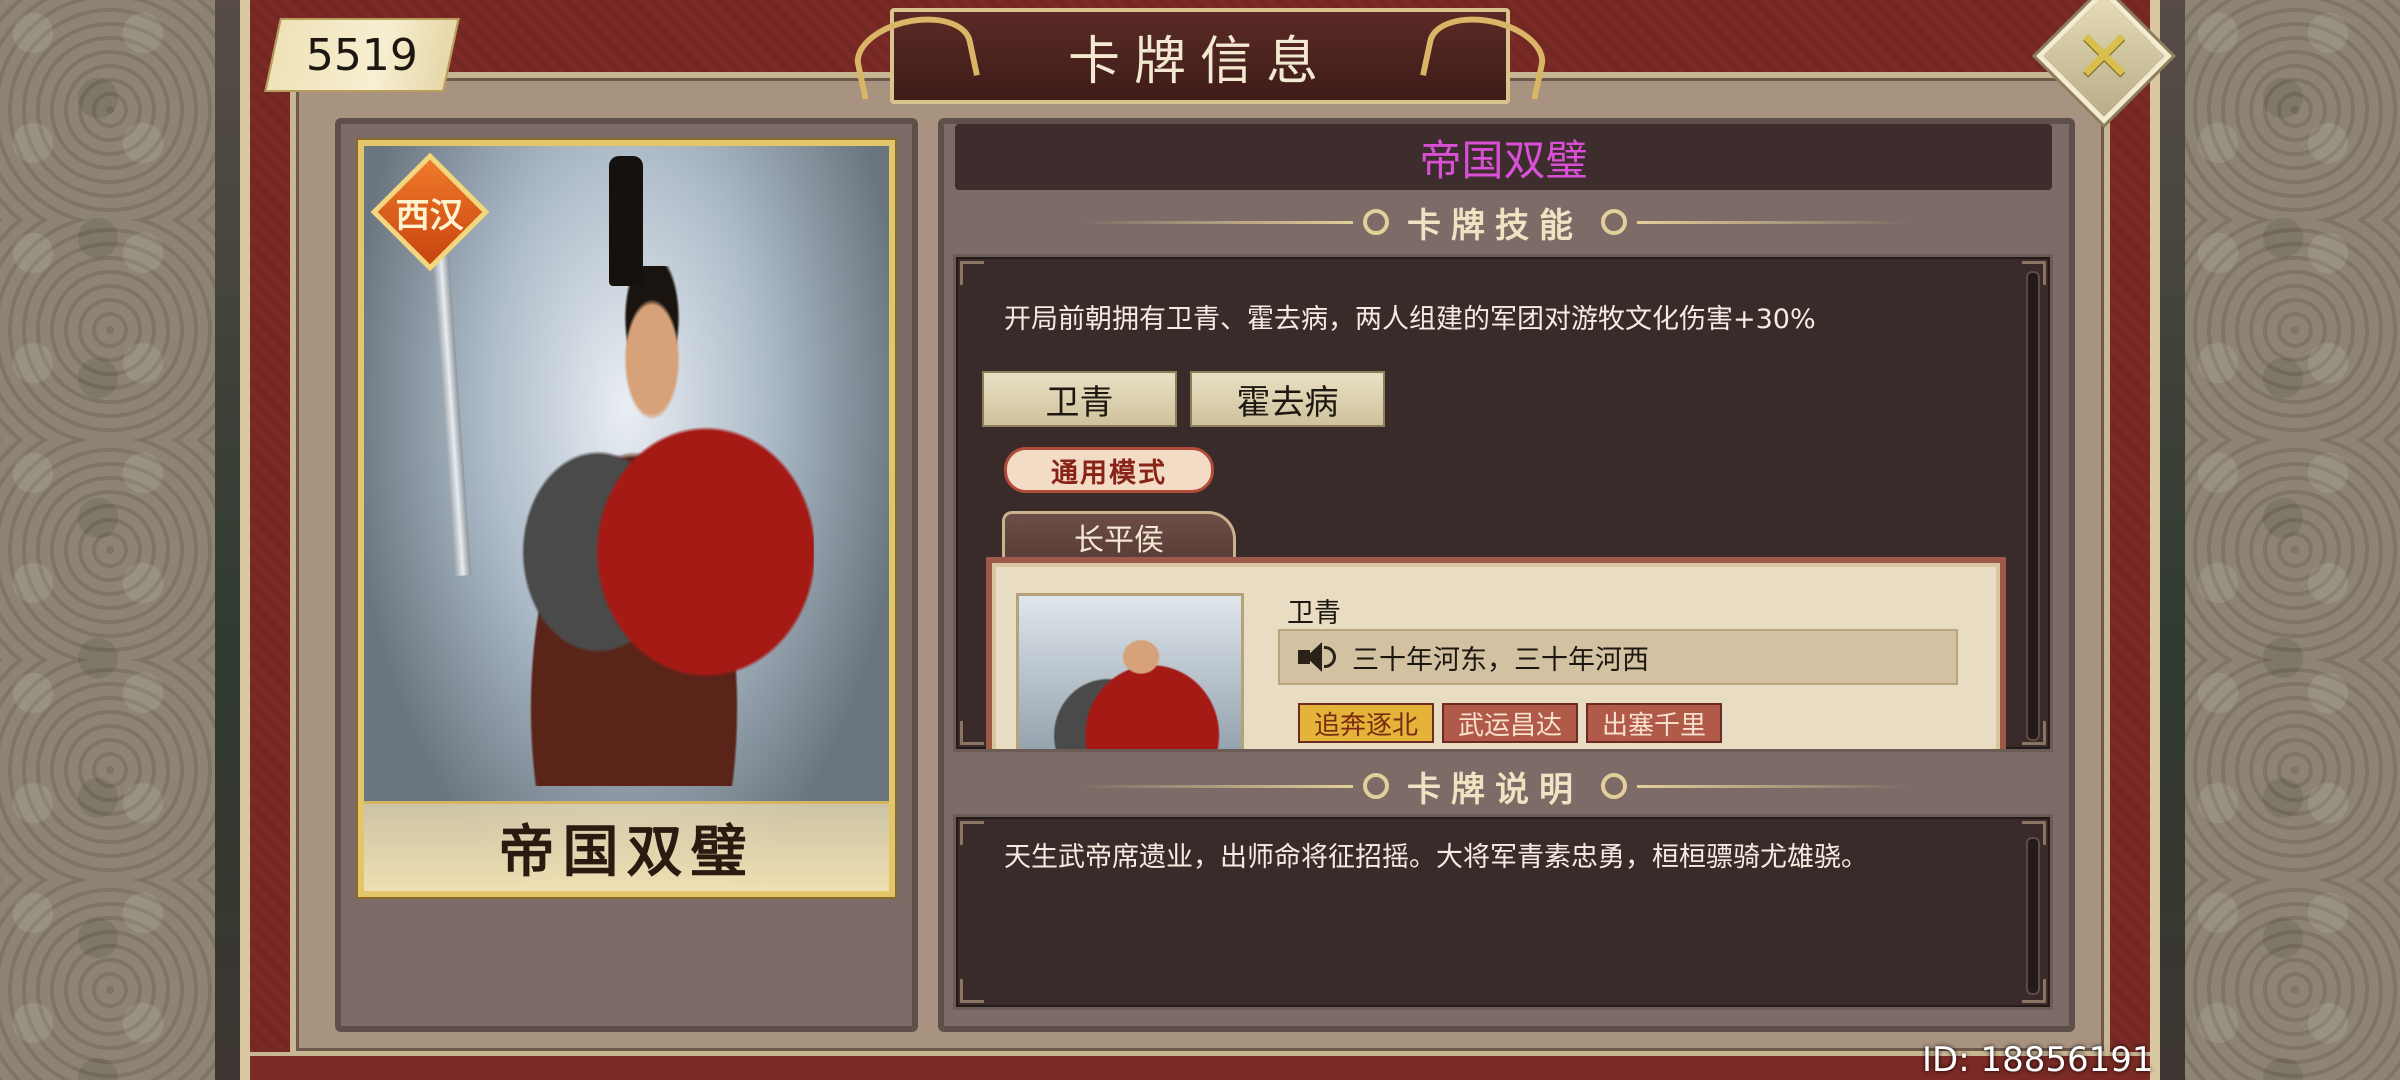  I want to click on skill-tag-row: 追奔逐北 武运昌达 出塞千里, so click(1510, 723).